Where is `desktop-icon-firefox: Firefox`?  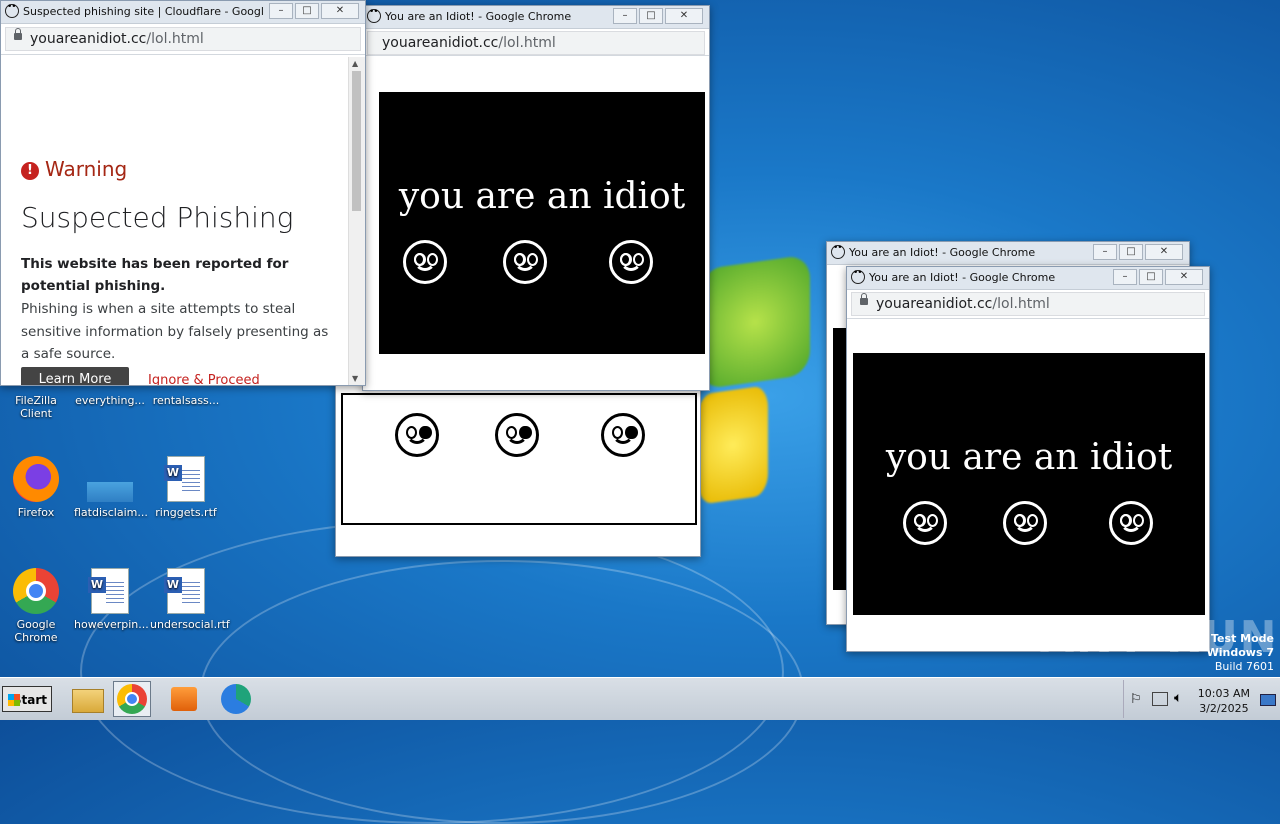 desktop-icon-firefox: Firefox is located at coordinates (36, 487).